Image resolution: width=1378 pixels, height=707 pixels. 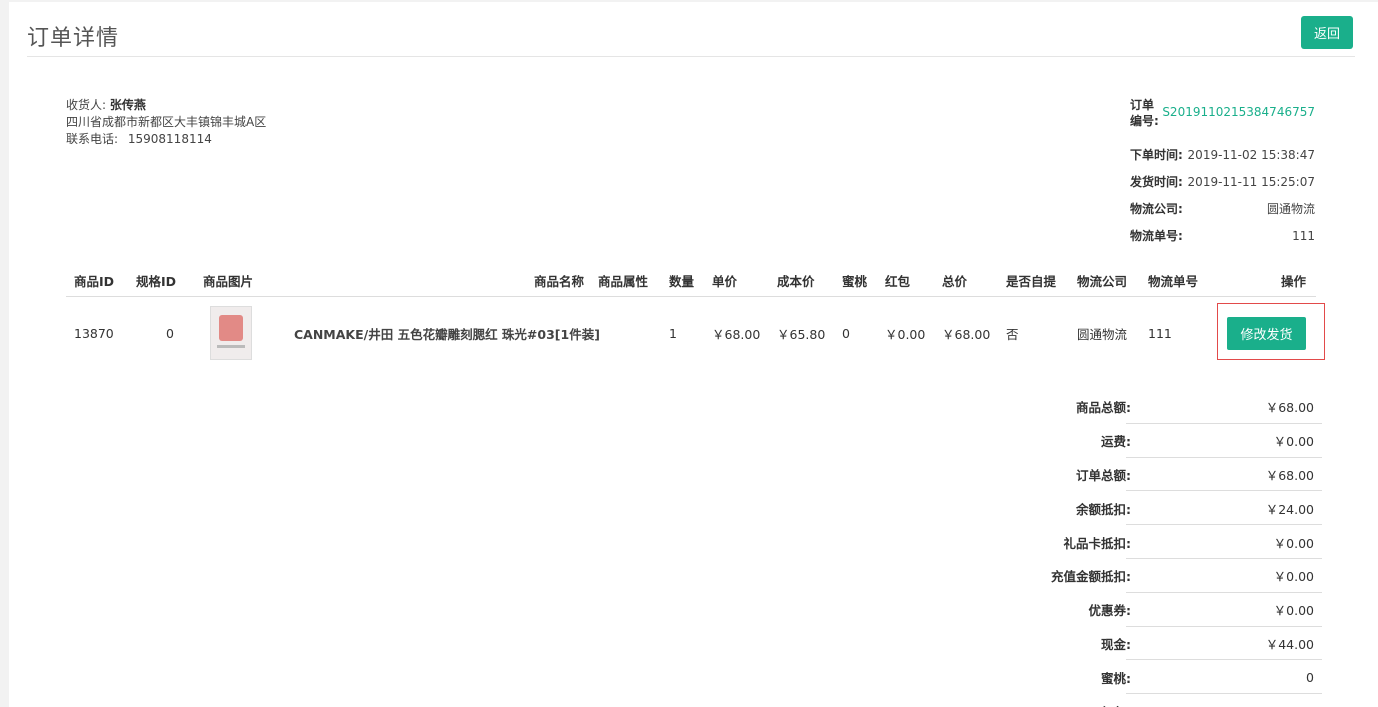 What do you see at coordinates (1156, 155) in the screenshot?
I see `order-time-label: 下单时间:` at bounding box center [1156, 155].